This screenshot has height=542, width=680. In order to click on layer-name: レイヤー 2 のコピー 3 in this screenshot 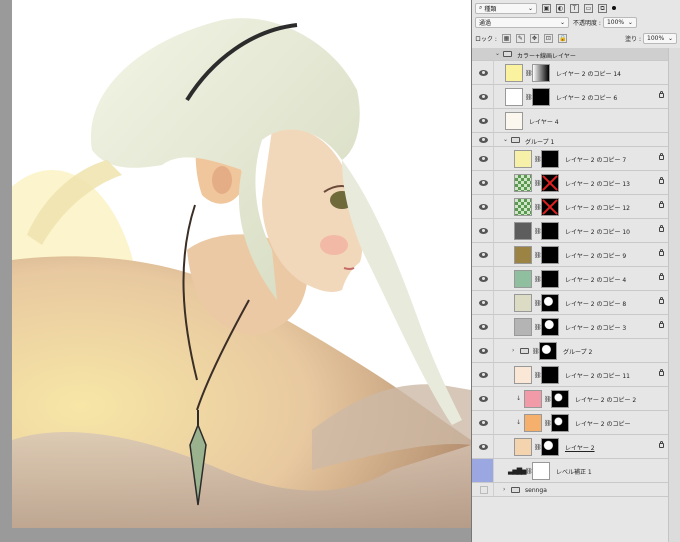, I will do `click(596, 328)`.